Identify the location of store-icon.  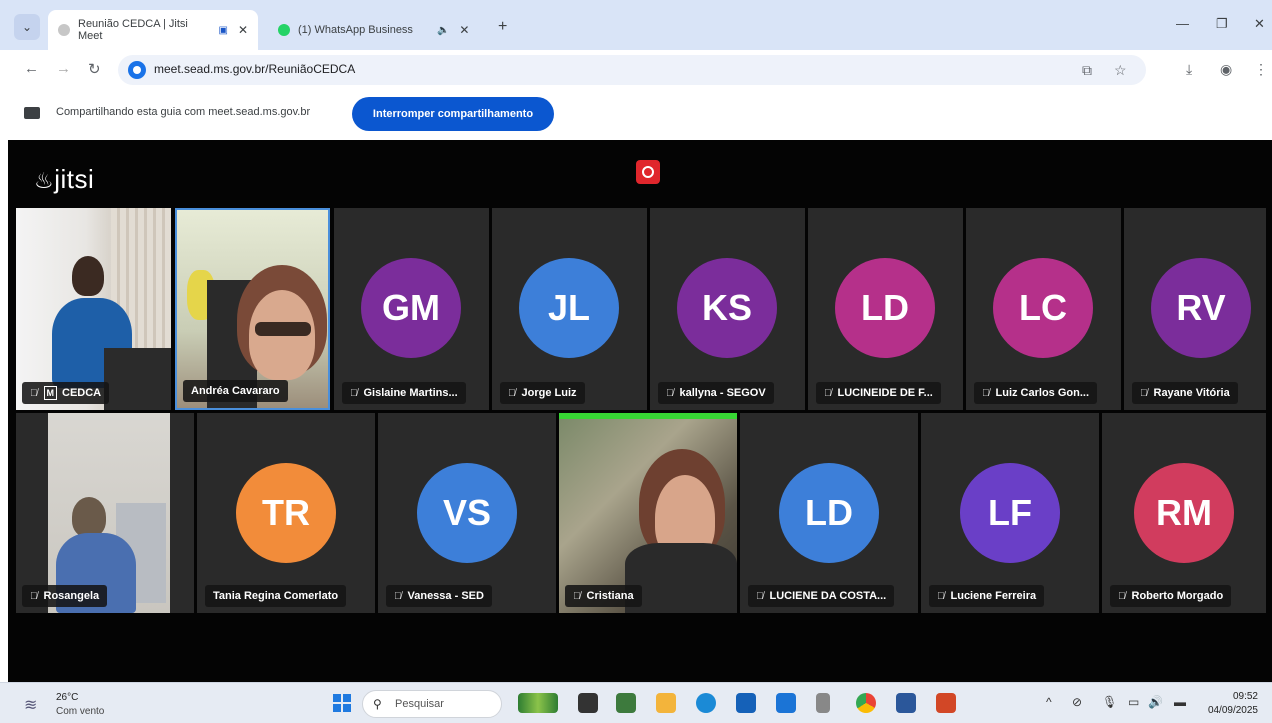
(626, 703).